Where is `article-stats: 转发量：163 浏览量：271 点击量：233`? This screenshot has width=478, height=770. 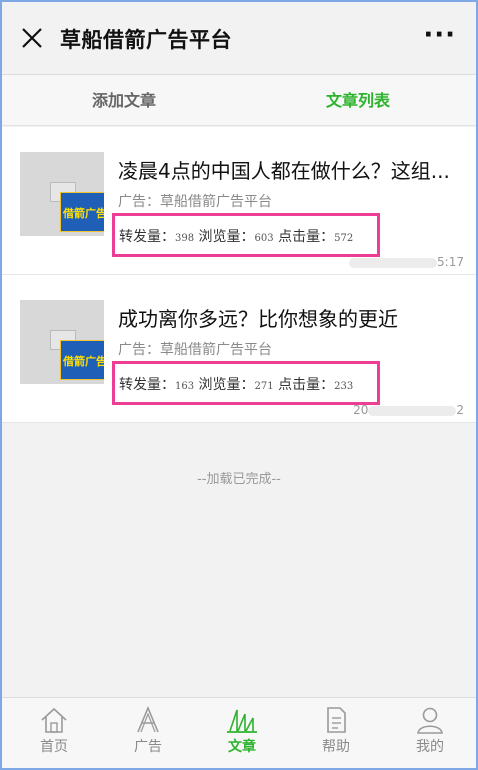
article-stats: 转发量：163 浏览量：271 点击量：233 is located at coordinates (236, 384).